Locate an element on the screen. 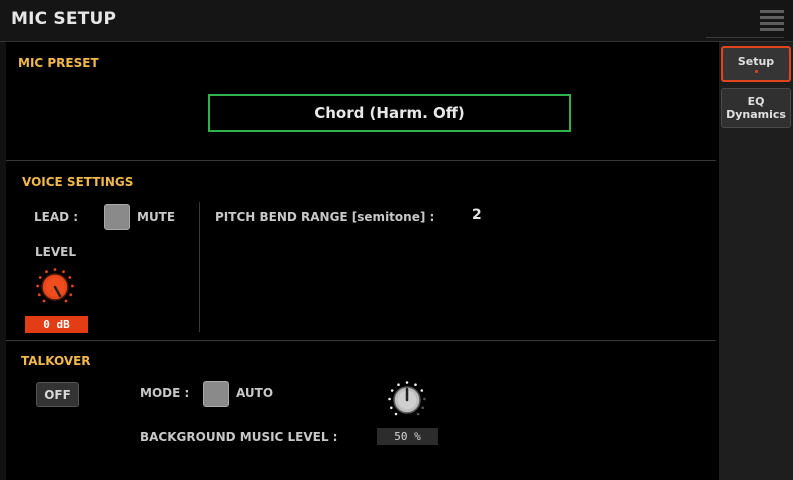  background-music-level-knob is located at coordinates (407, 400).